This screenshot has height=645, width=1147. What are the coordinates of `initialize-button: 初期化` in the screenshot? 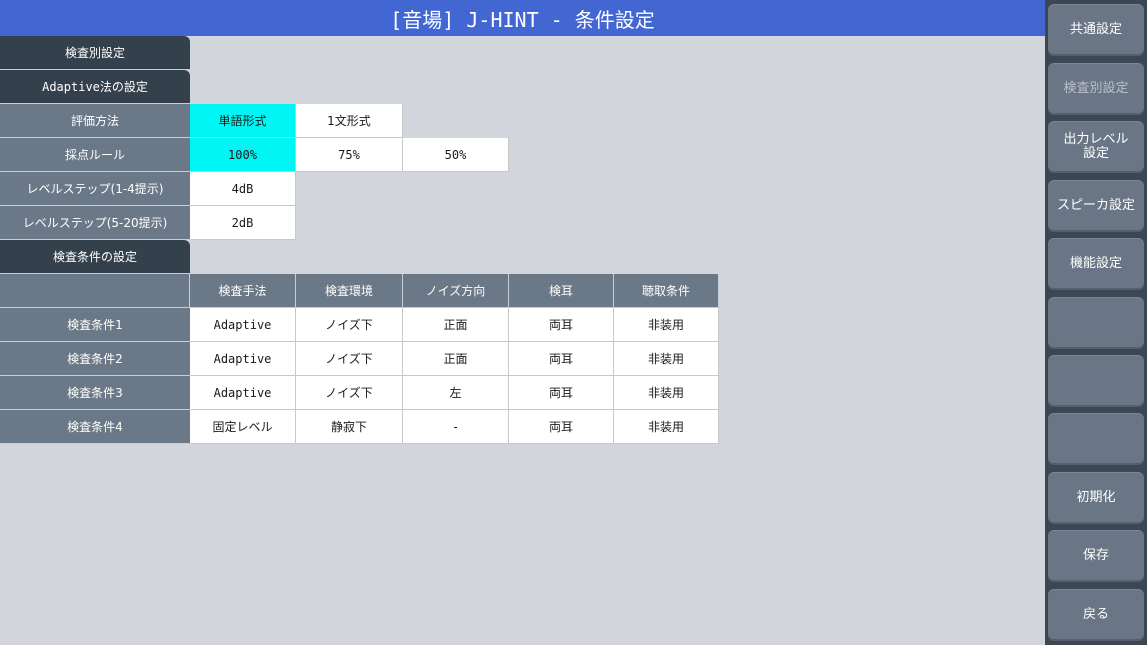 It's located at (1096, 498).